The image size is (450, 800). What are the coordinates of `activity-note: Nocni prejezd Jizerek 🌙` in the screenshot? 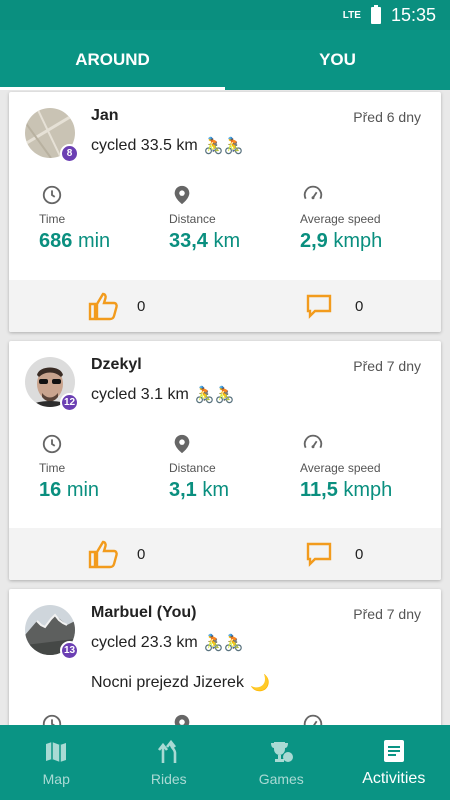 It's located at (180, 683).